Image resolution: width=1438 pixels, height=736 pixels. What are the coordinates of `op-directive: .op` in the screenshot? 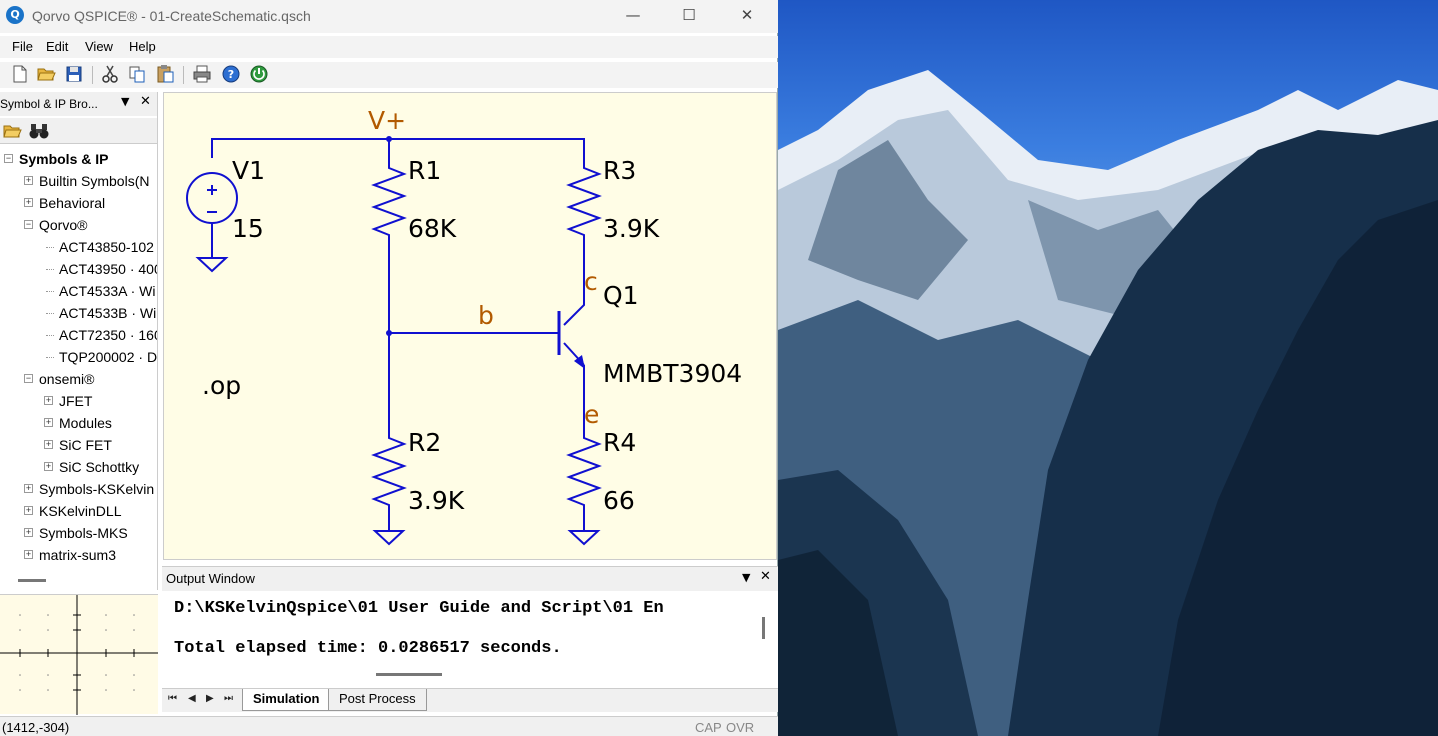 It's located at (221, 385).